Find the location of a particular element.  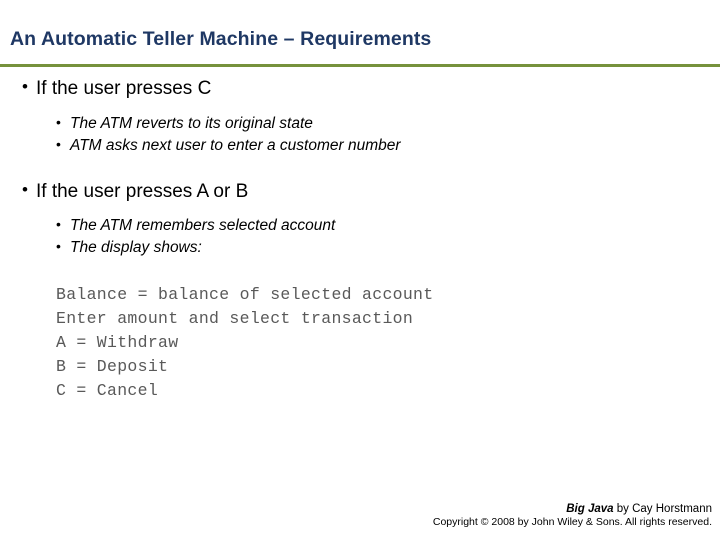

title-divider is located at coordinates (360, 65).